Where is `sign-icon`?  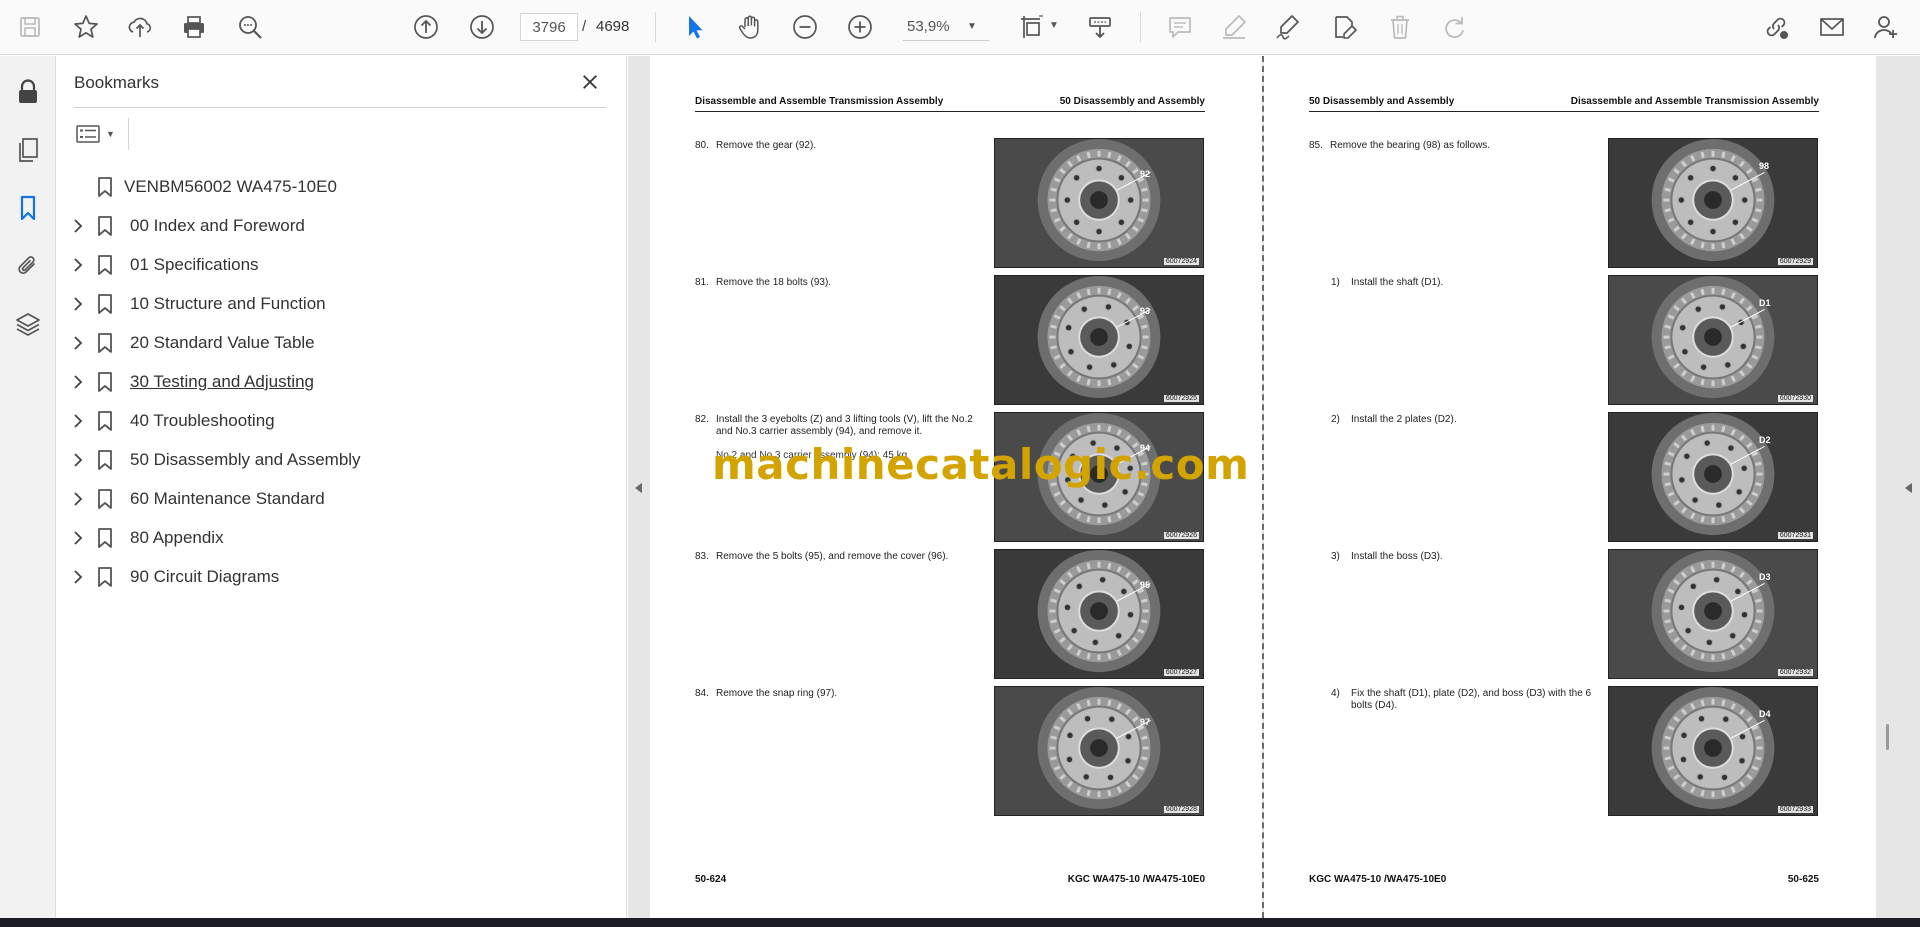
sign-icon is located at coordinates (1288, 27).